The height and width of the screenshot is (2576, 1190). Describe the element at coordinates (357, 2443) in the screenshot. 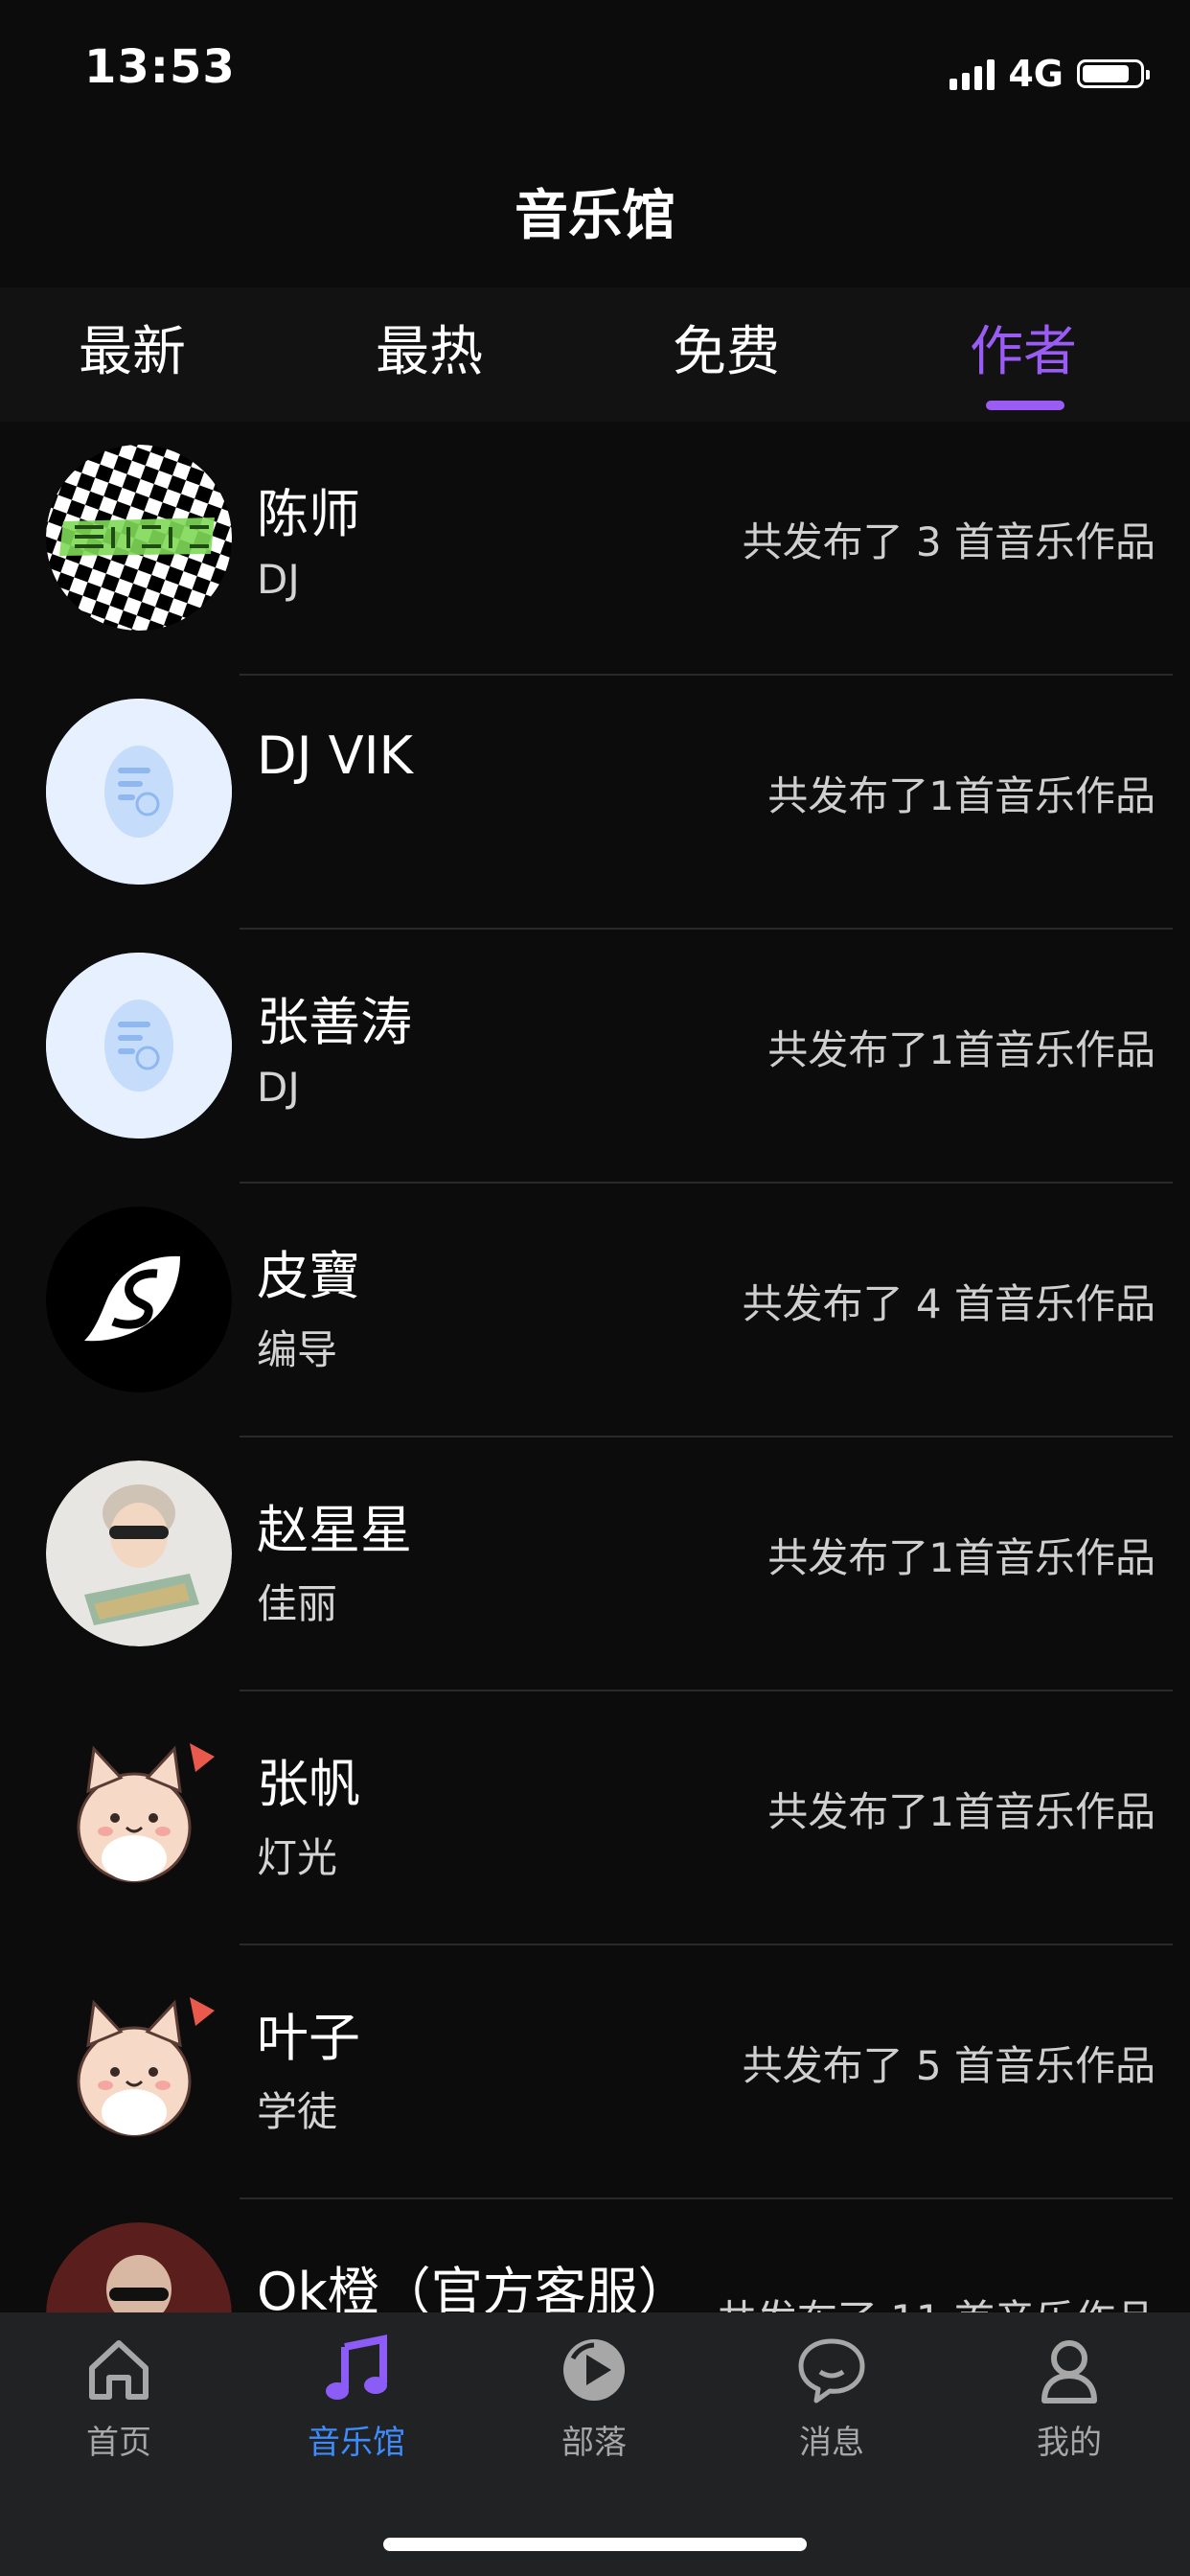

I see `nav-label: 音乐馆` at that location.